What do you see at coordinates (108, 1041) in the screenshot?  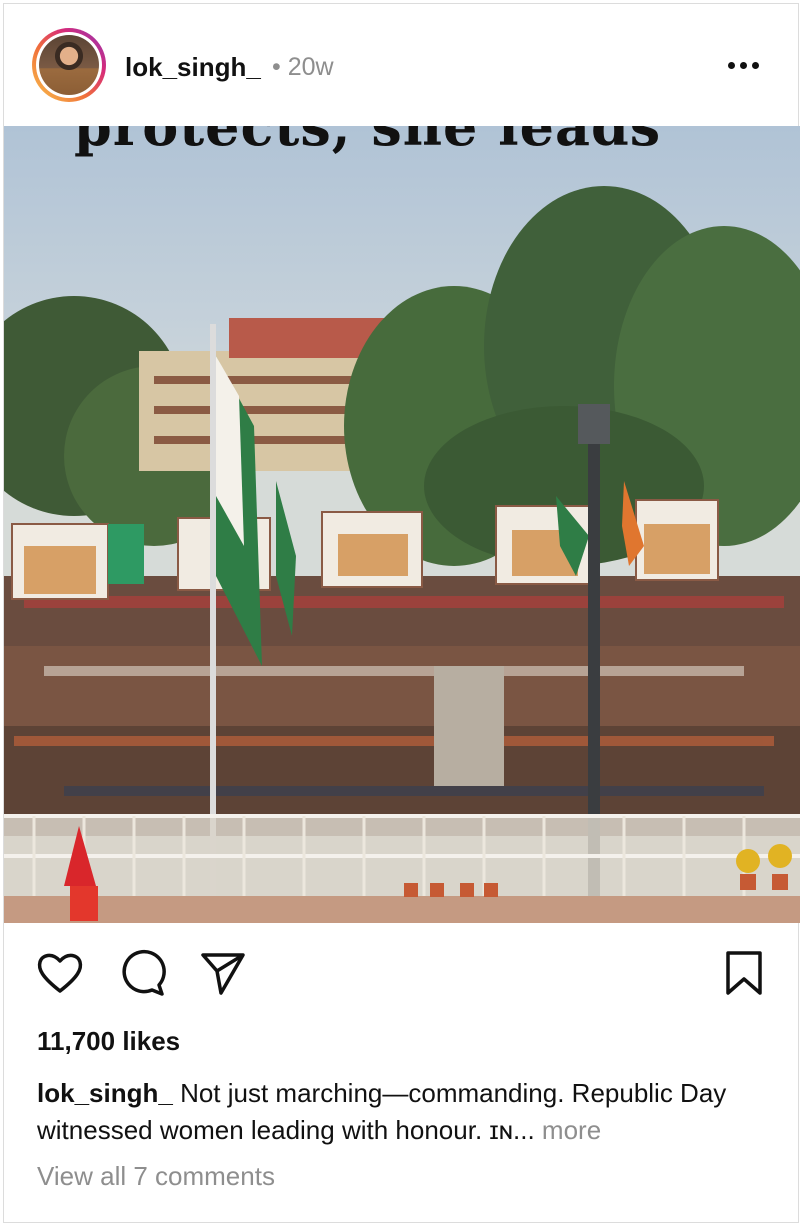 I see `likes-count: 11,700 likes` at bounding box center [108, 1041].